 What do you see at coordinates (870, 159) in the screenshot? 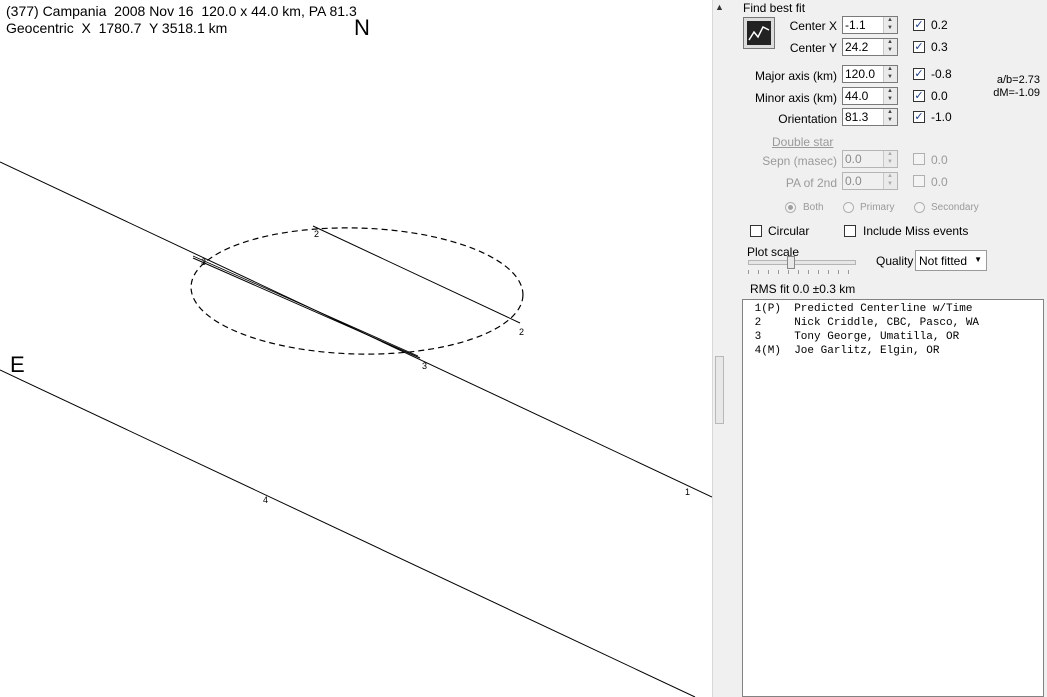
I see `sepn-input: 0.0 ▲ ▼` at bounding box center [870, 159].